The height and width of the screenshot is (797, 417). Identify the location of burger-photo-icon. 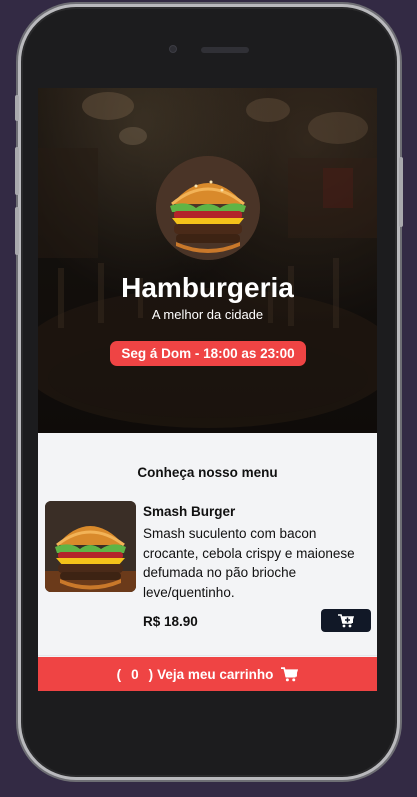
(90, 546).